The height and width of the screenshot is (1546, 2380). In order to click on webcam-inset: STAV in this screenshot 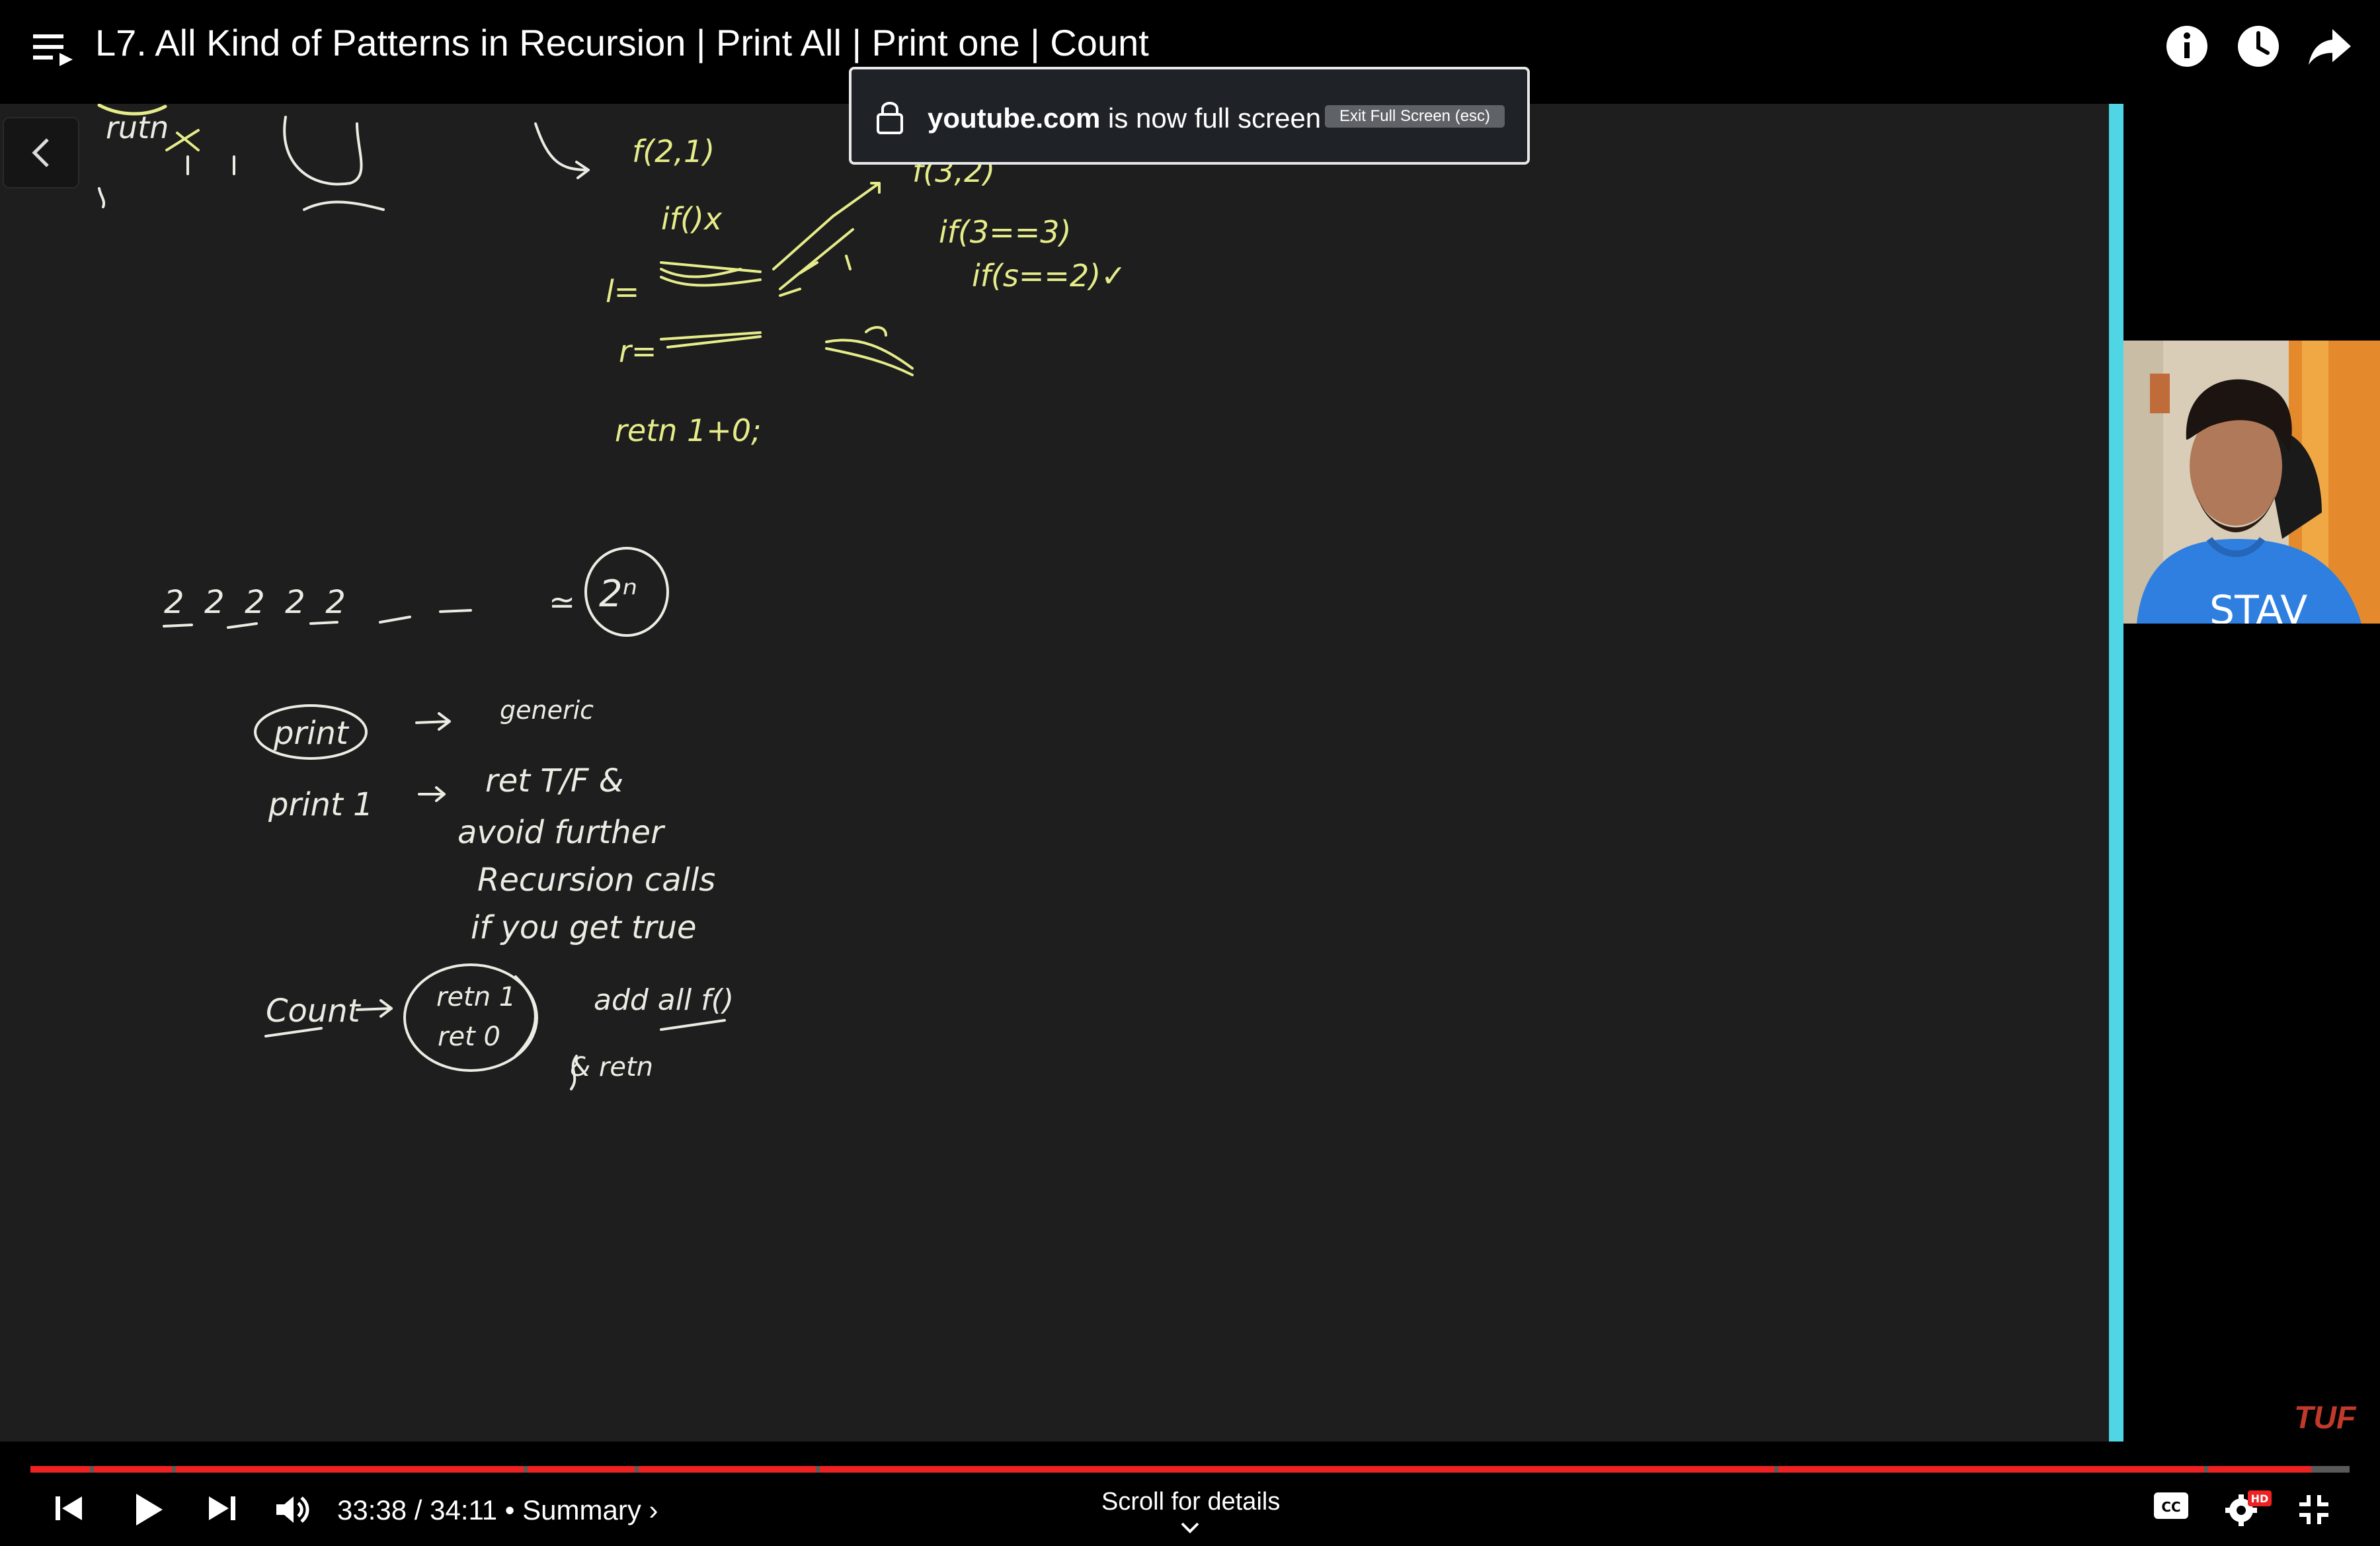, I will do `click(2251, 482)`.